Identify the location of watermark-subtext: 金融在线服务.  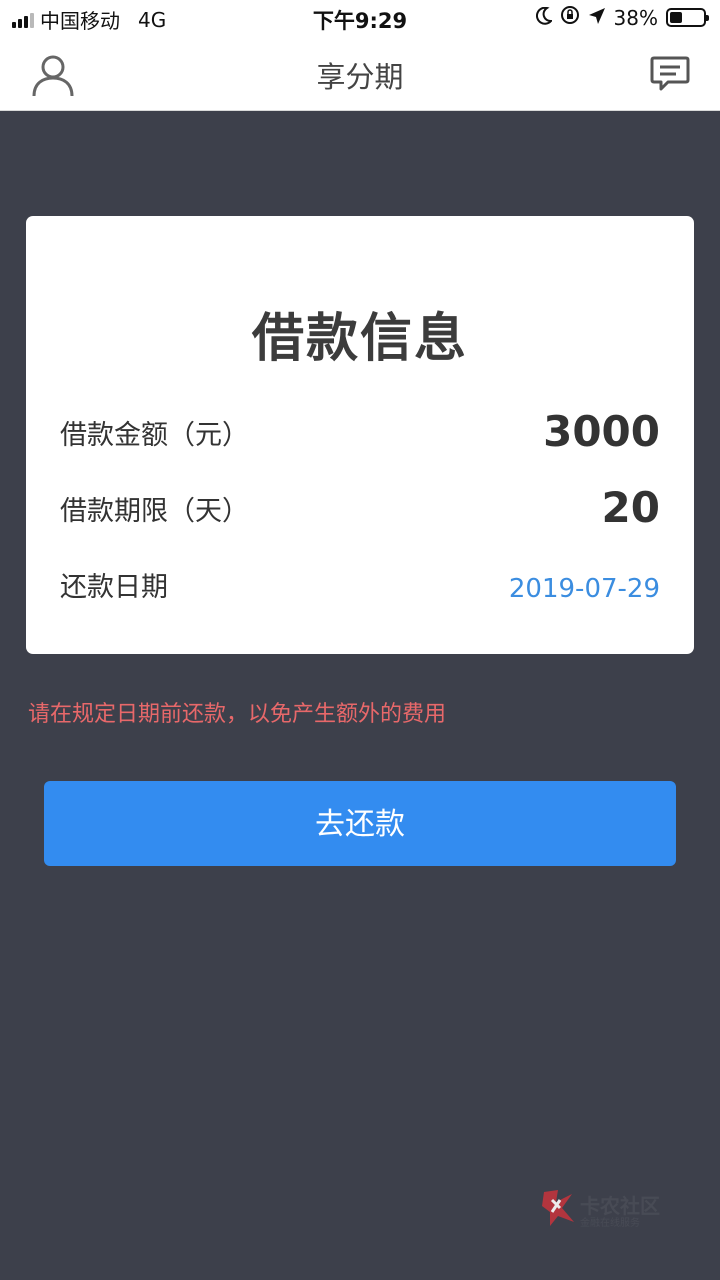
(610, 1223).